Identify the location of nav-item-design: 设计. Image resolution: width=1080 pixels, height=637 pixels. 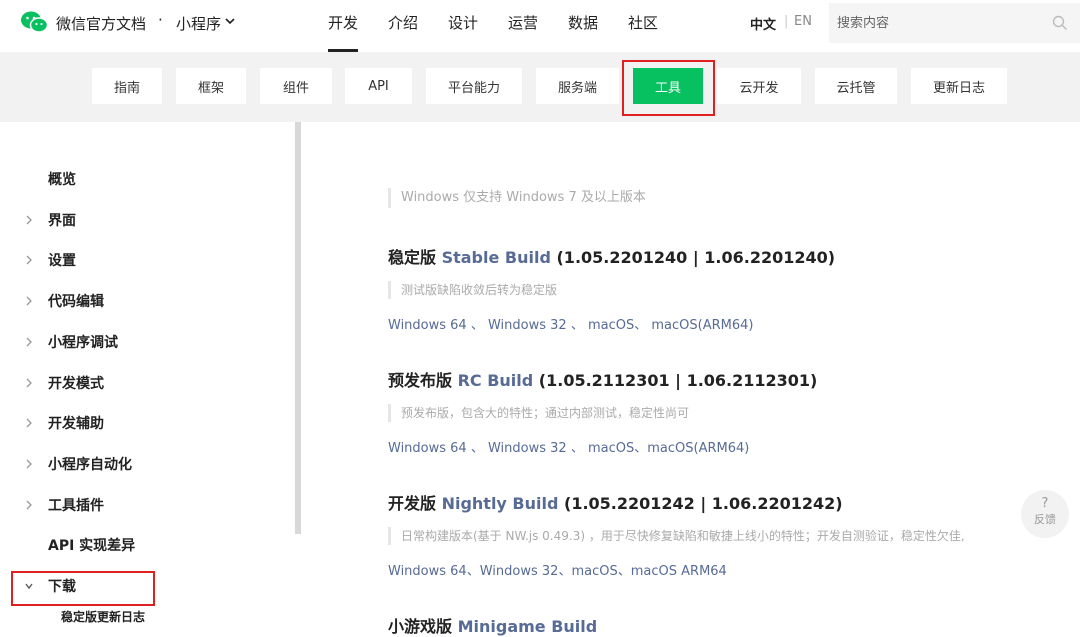
(463, 22).